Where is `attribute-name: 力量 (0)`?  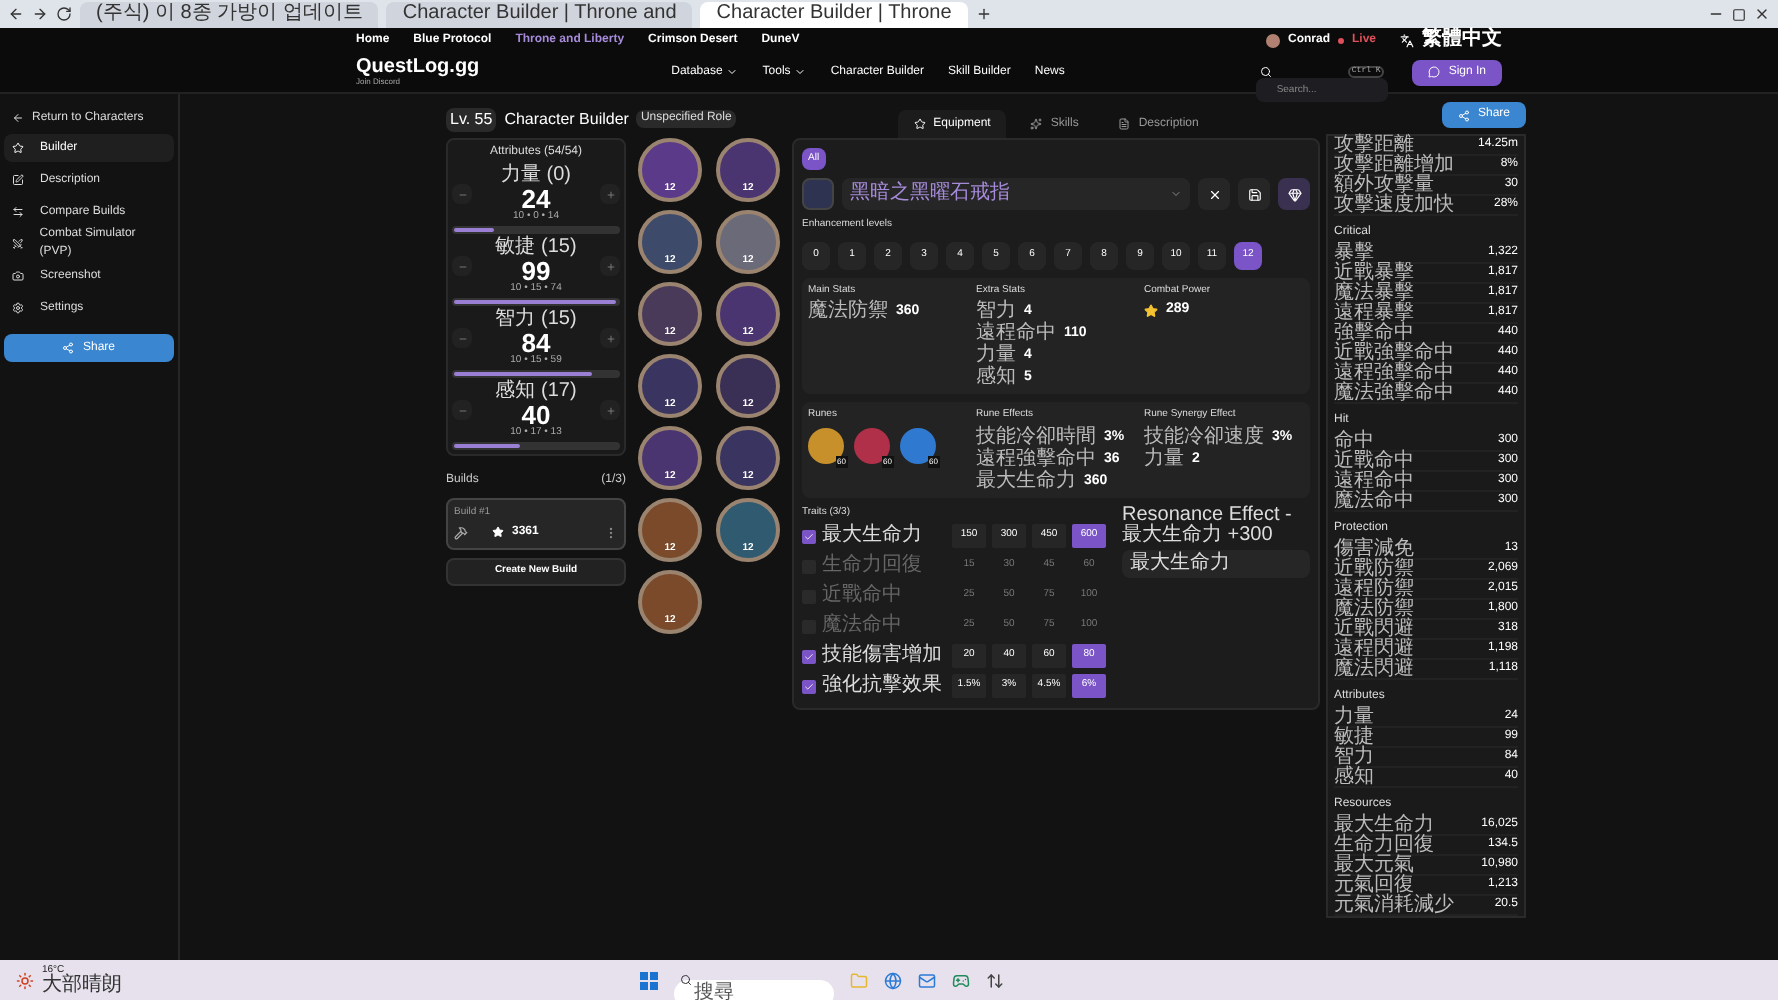 attribute-name: 力量 (0) is located at coordinates (536, 176).